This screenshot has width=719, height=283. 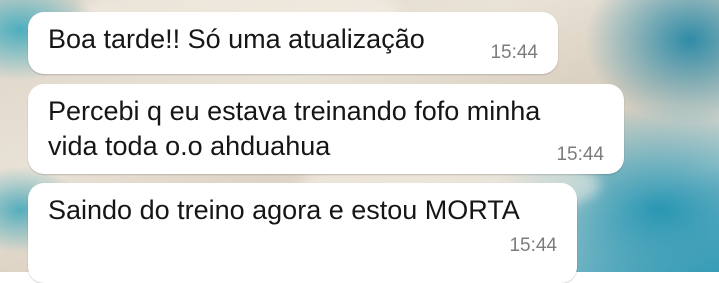 I want to click on message-text: Saindo do treino agora e estou MORTA, so click(x=284, y=210).